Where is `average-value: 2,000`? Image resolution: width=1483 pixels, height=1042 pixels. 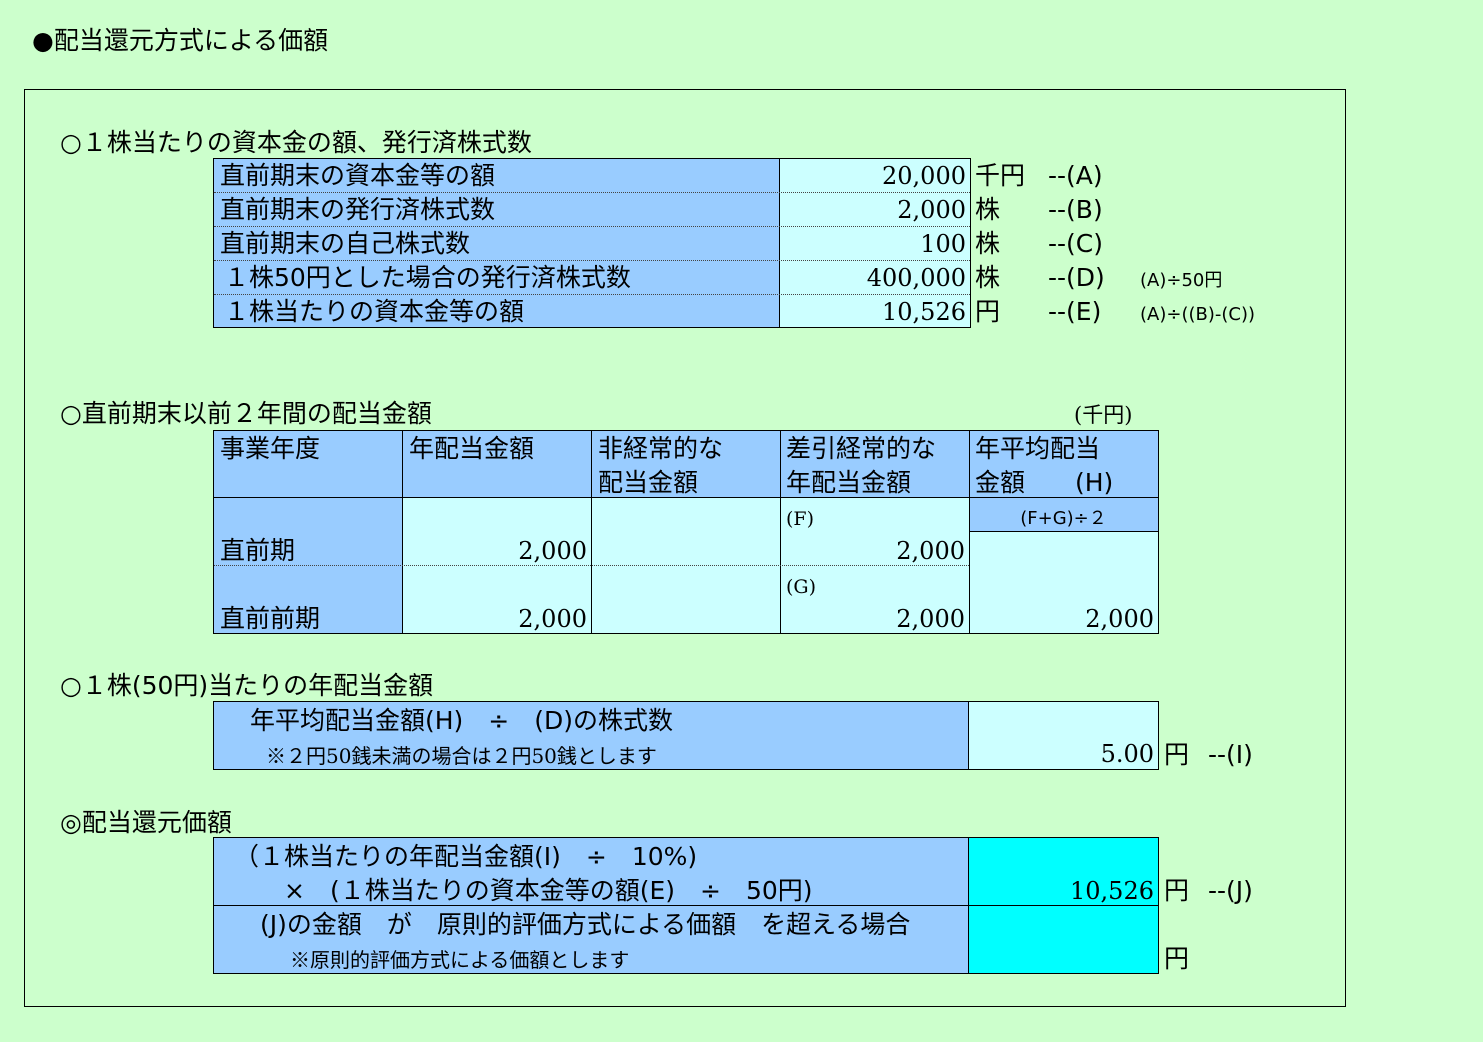 average-value: 2,000 is located at coordinates (1119, 619).